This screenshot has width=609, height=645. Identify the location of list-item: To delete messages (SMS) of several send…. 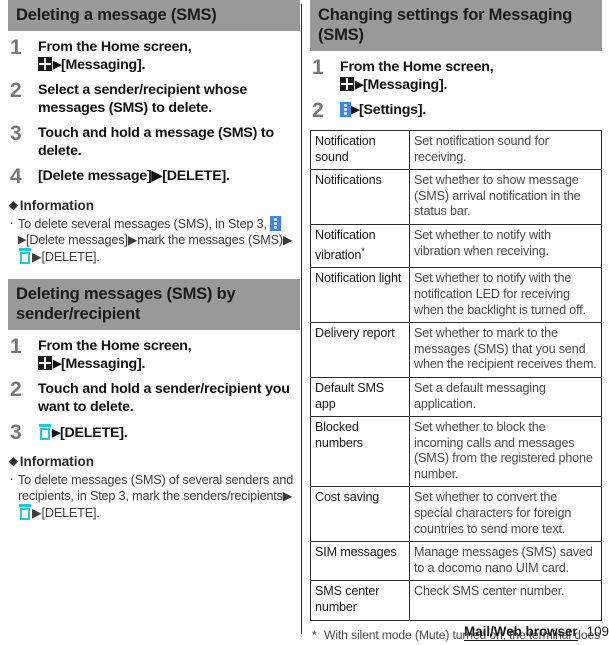
(154, 496).